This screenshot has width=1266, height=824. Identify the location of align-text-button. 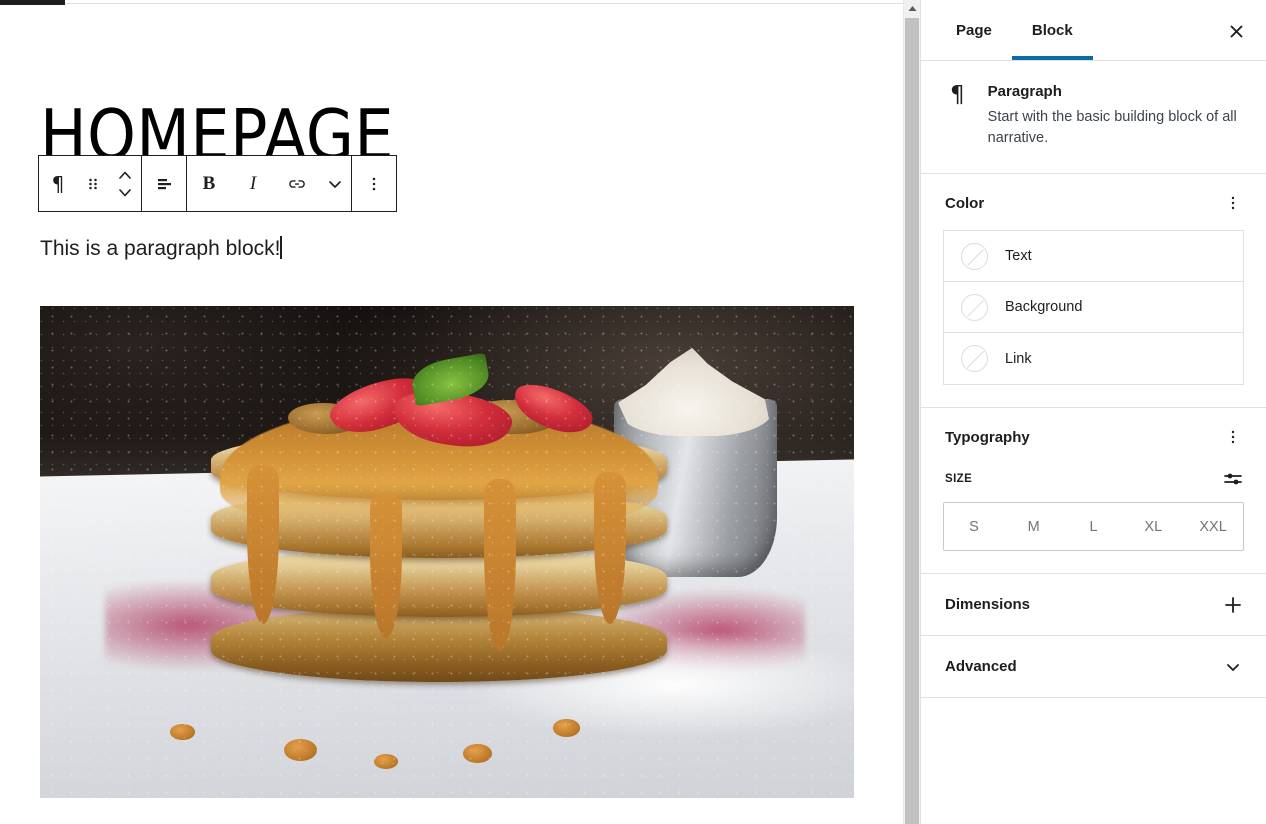
(164, 183).